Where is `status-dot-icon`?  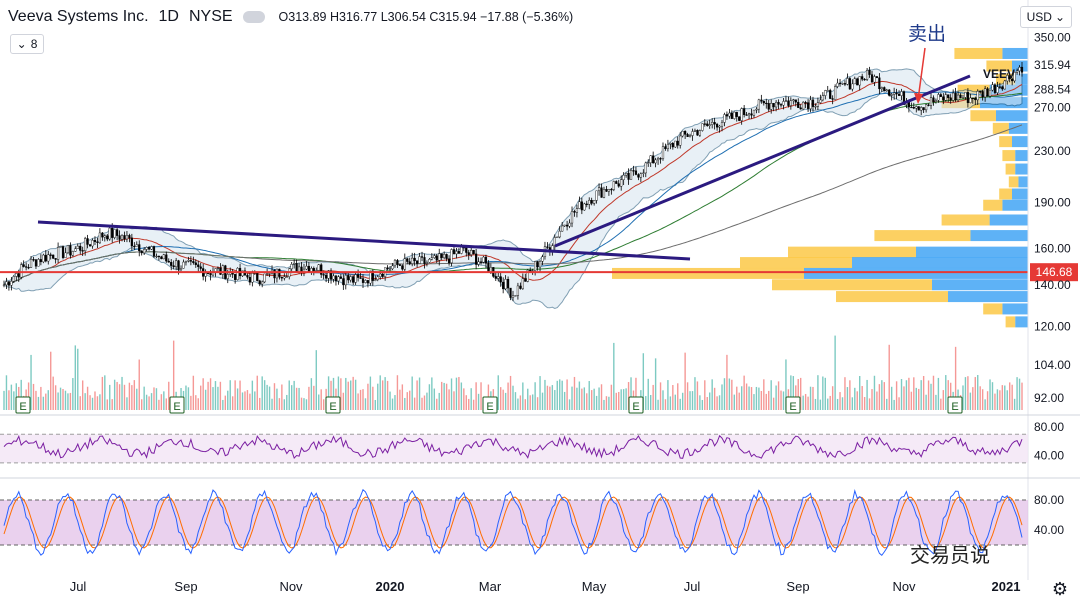 status-dot-icon is located at coordinates (253, 17).